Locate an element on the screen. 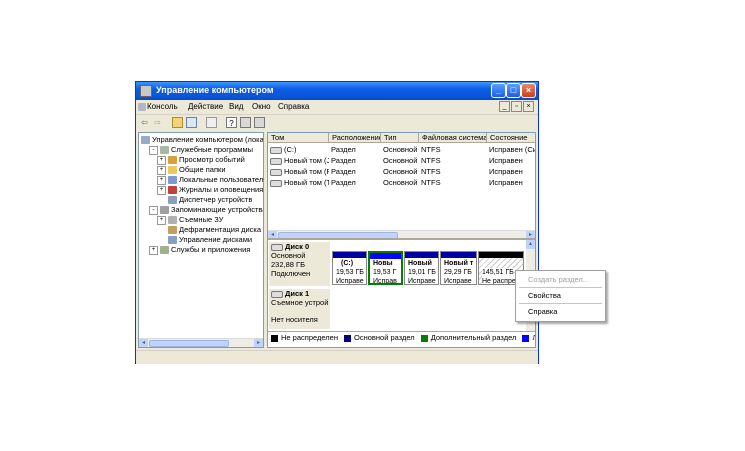 The image size is (745, 451). tree-item-label: Запоминающие устройства is located at coordinates (217, 209).